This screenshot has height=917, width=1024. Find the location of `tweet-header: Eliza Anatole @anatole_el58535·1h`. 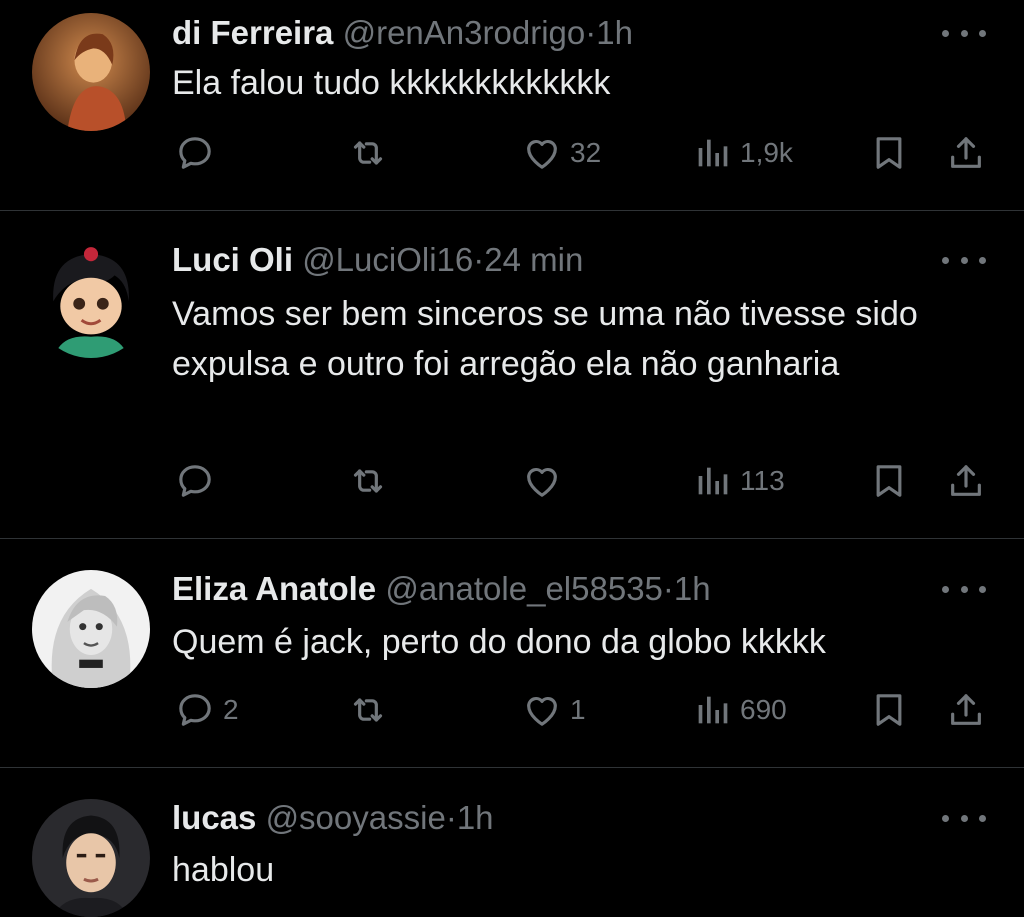

tweet-header: Eliza Anatole @anatole_el58535·1h is located at coordinates (441, 589).